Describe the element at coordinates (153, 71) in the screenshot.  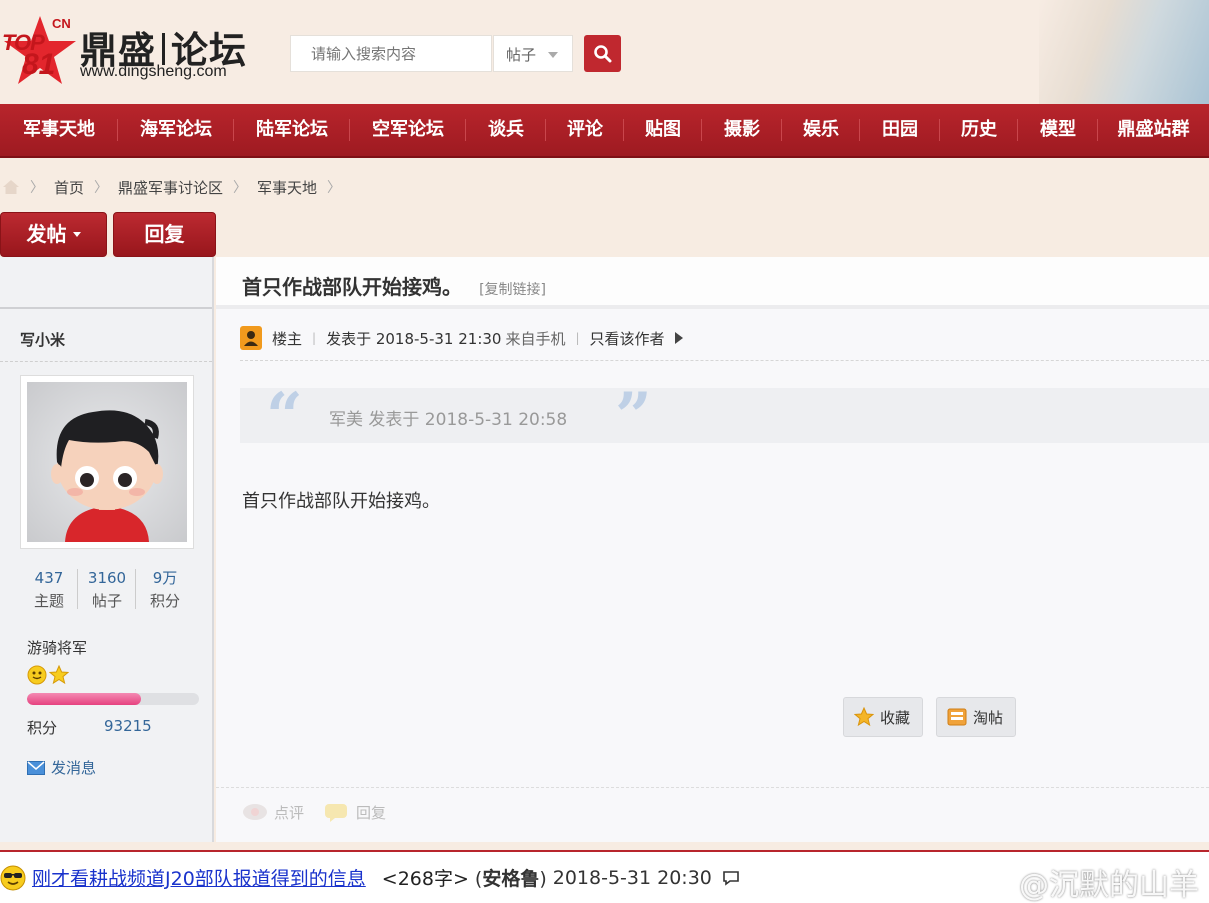
I see `logo-url: www.dingsheng.com` at that location.